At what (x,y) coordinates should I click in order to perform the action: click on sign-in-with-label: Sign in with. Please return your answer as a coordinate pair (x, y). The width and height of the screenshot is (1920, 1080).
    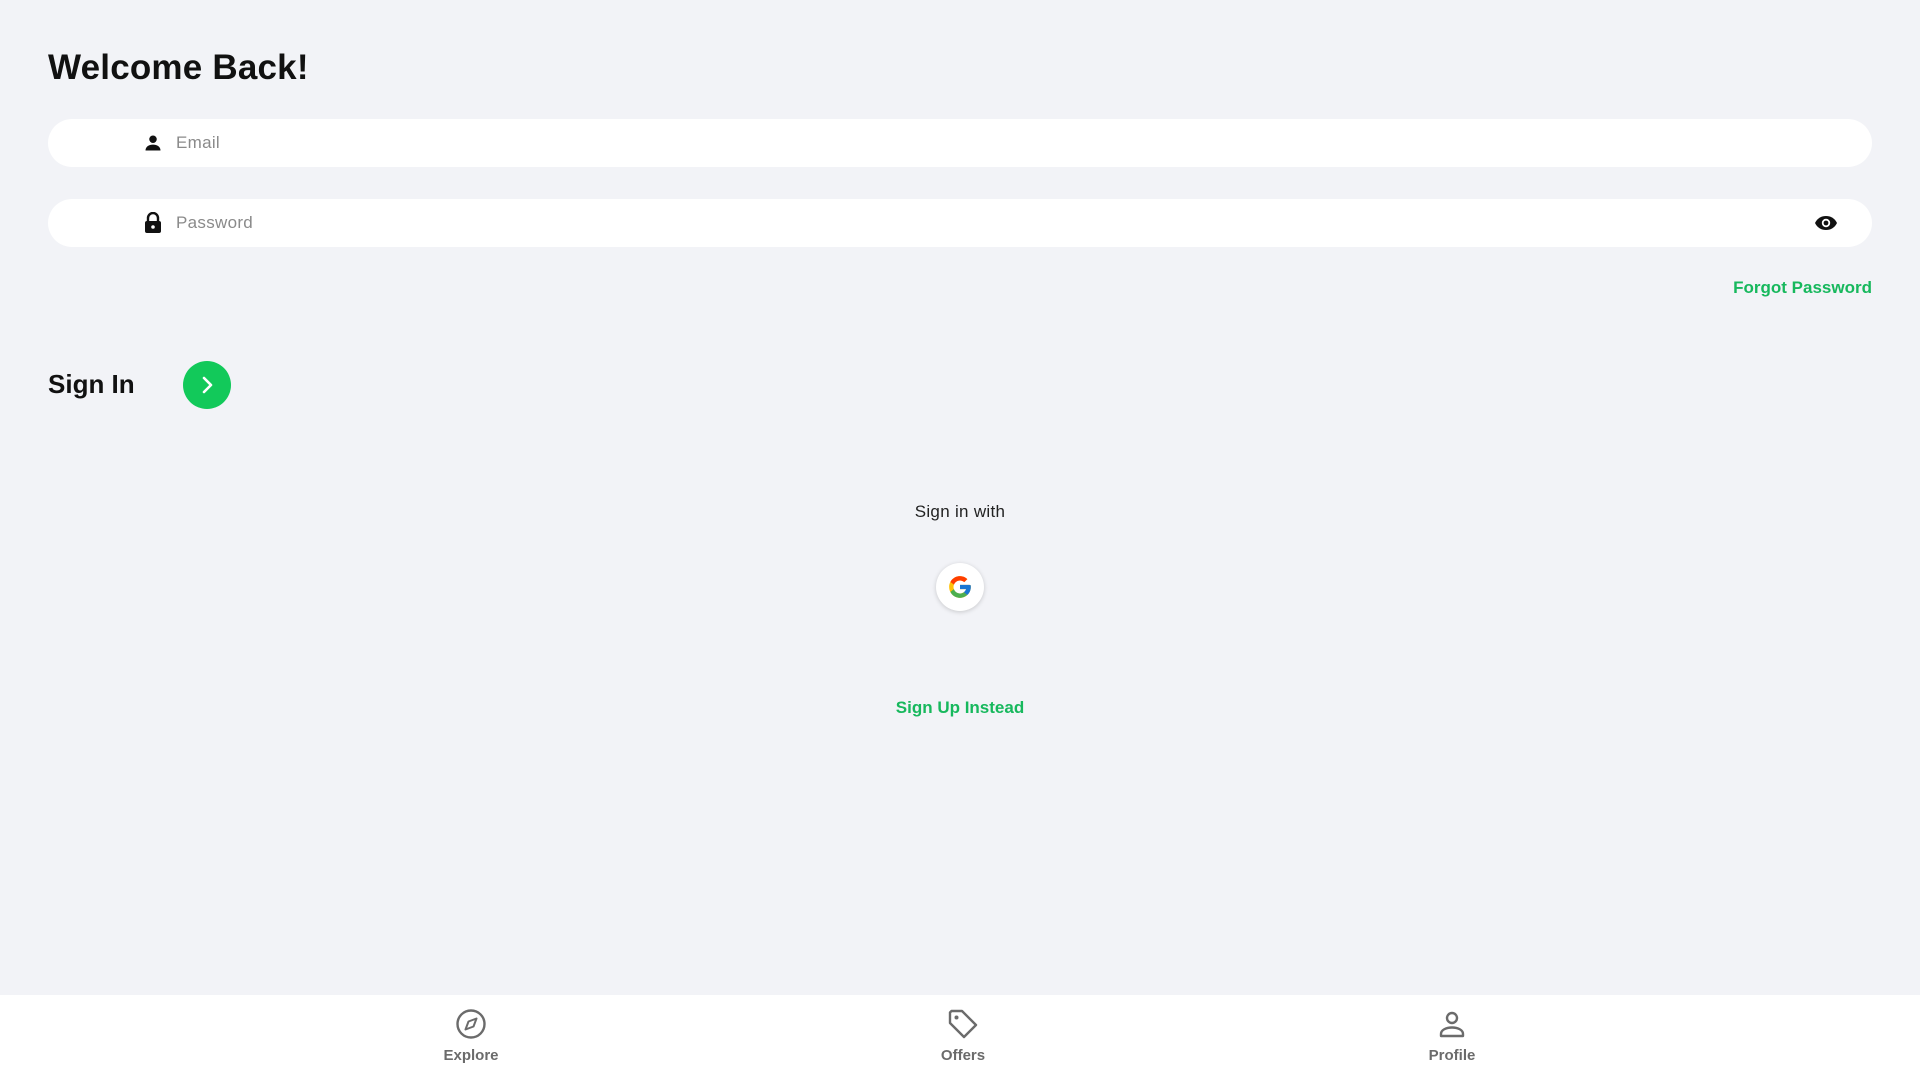
    Looking at the image, I should click on (960, 511).